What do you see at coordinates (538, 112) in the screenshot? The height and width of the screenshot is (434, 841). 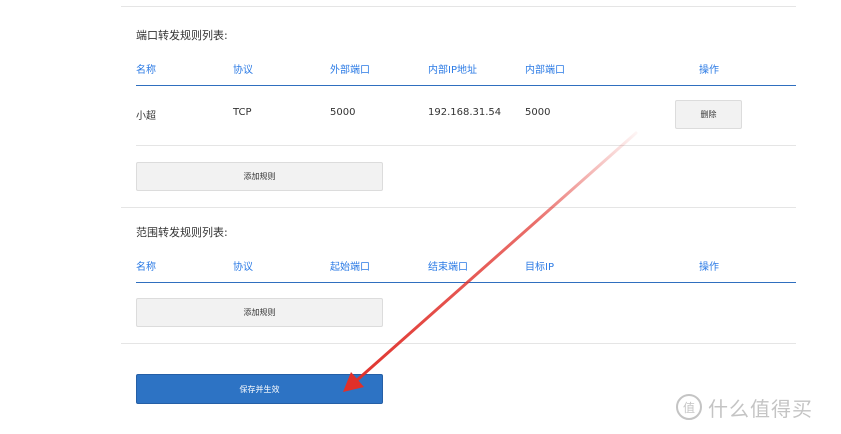 I see `row-internal-port: 5000` at bounding box center [538, 112].